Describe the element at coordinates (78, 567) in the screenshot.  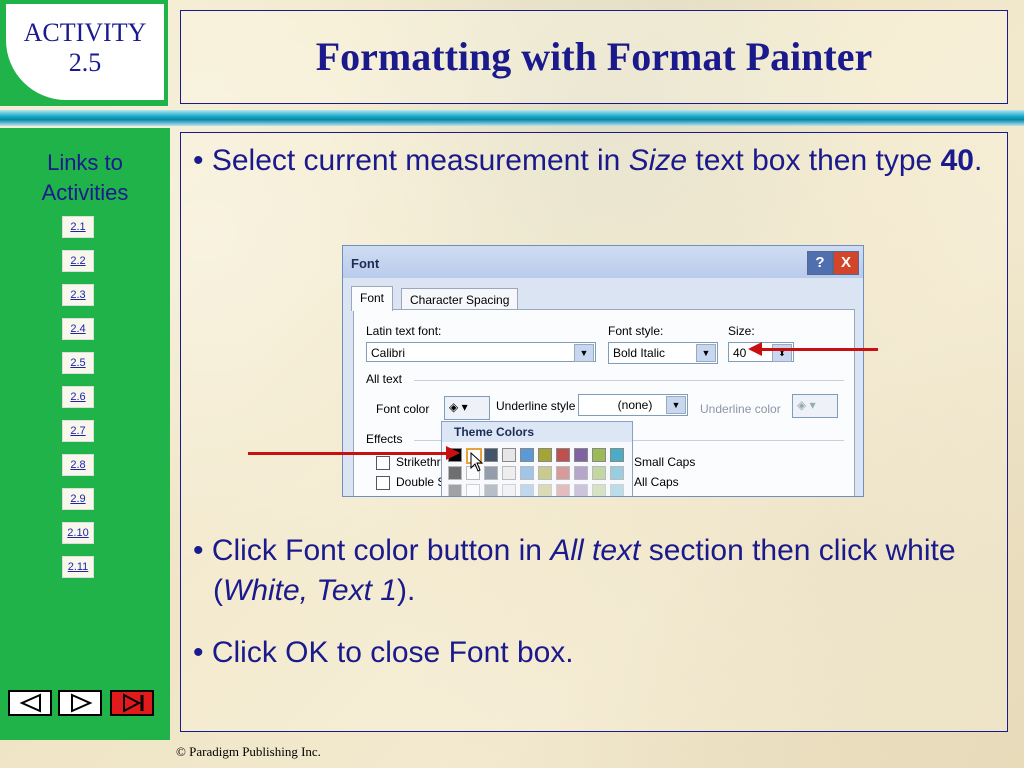
I see `link-activity-2-11: 2.11` at that location.